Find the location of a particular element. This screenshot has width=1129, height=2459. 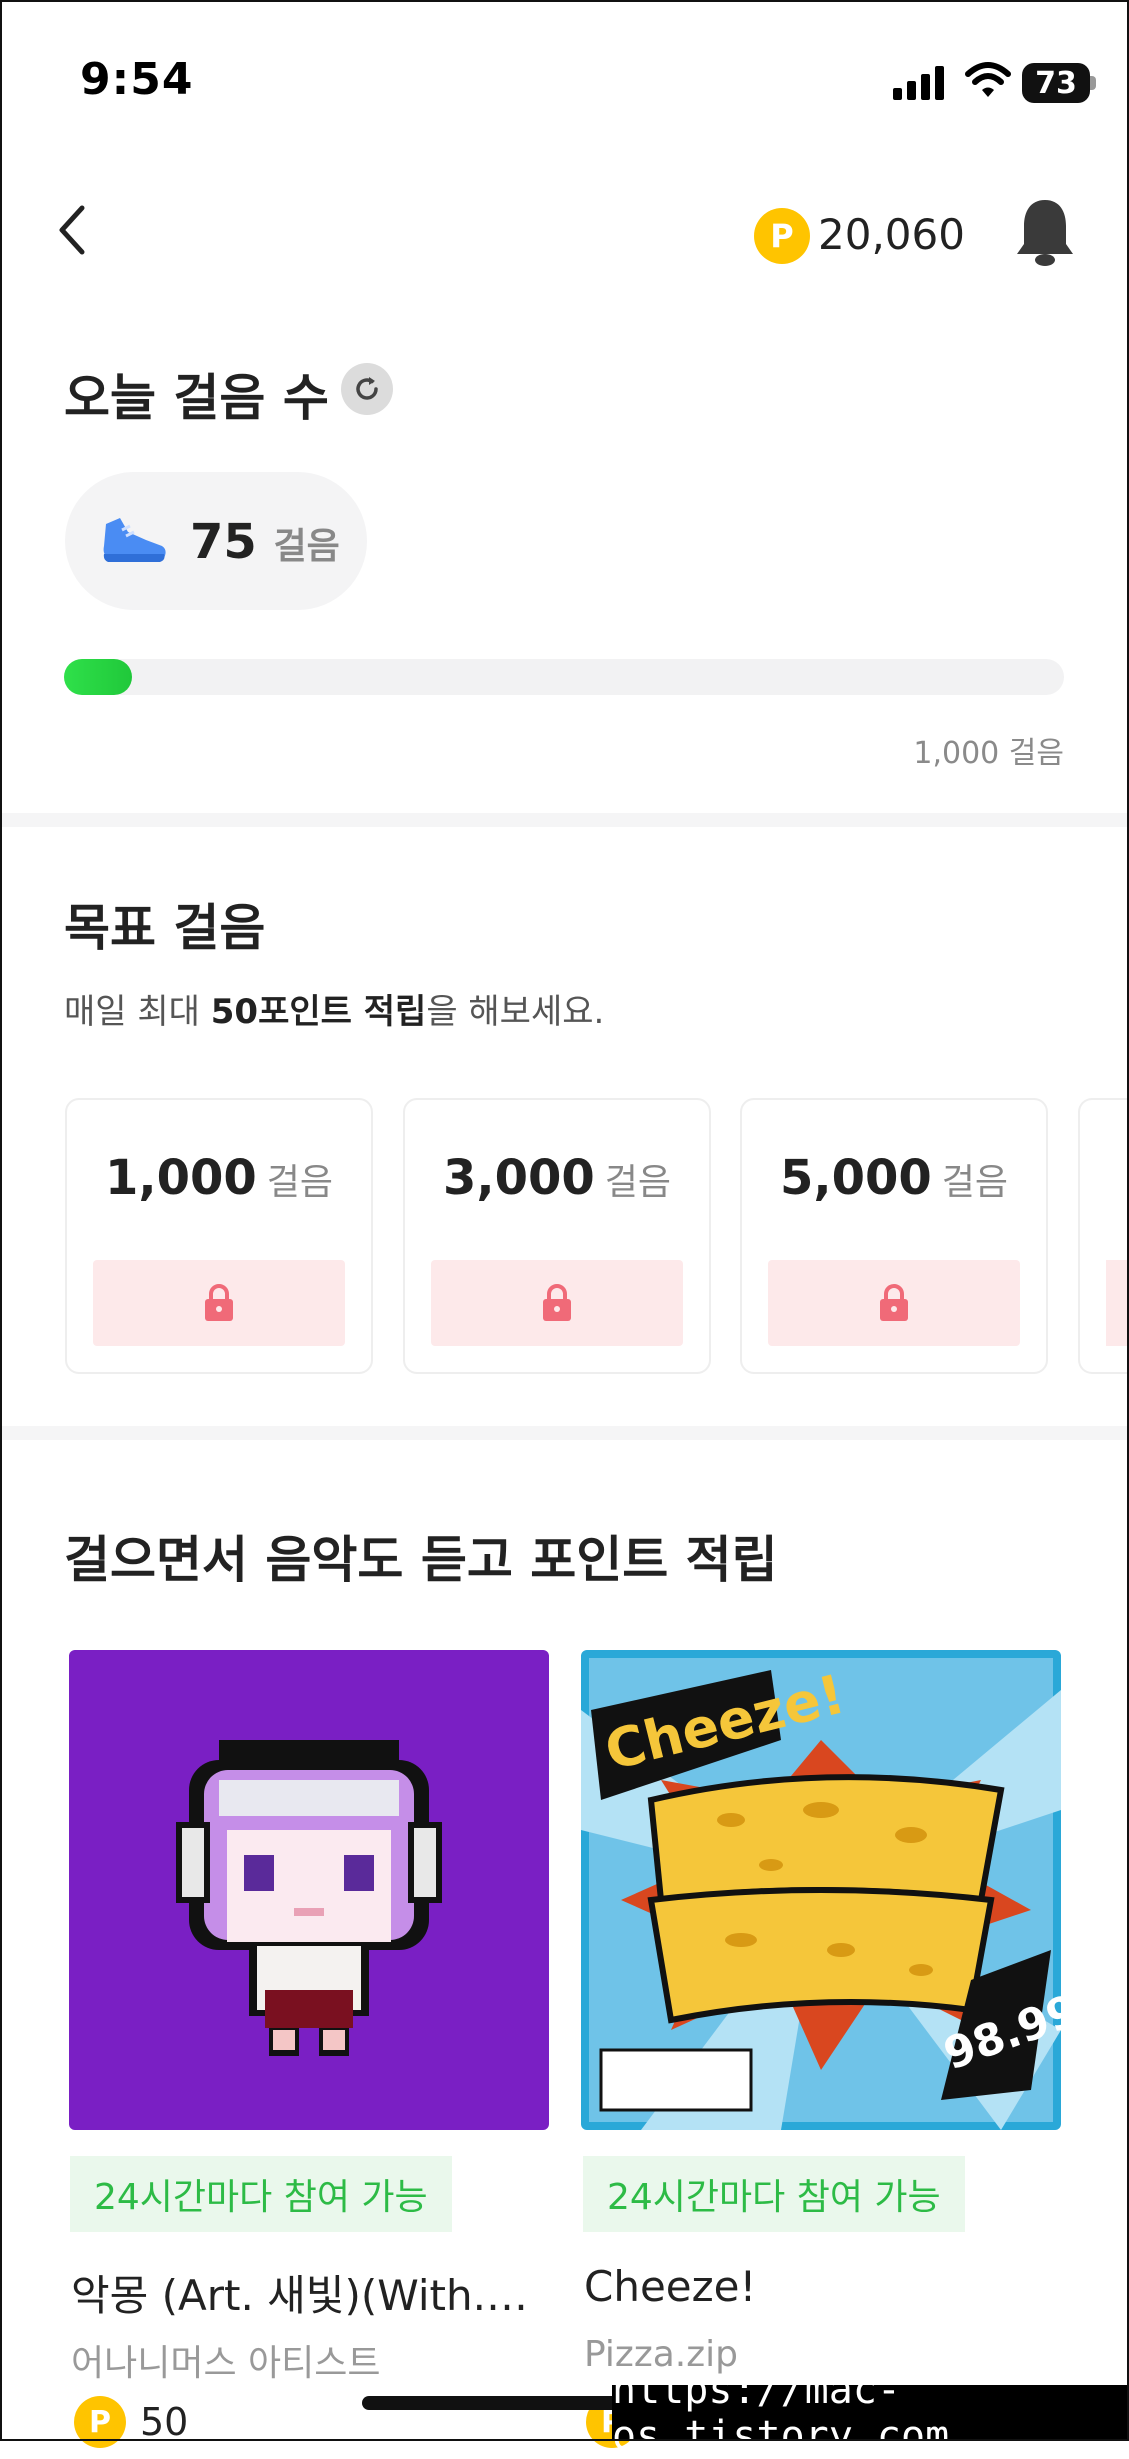

step-count: 75 걸음 is located at coordinates (265, 542).